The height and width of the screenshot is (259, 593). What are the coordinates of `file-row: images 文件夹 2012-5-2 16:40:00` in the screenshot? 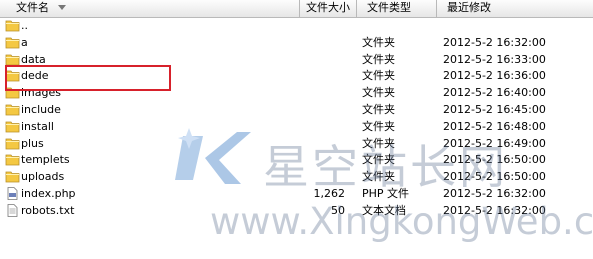 It's located at (296, 92).